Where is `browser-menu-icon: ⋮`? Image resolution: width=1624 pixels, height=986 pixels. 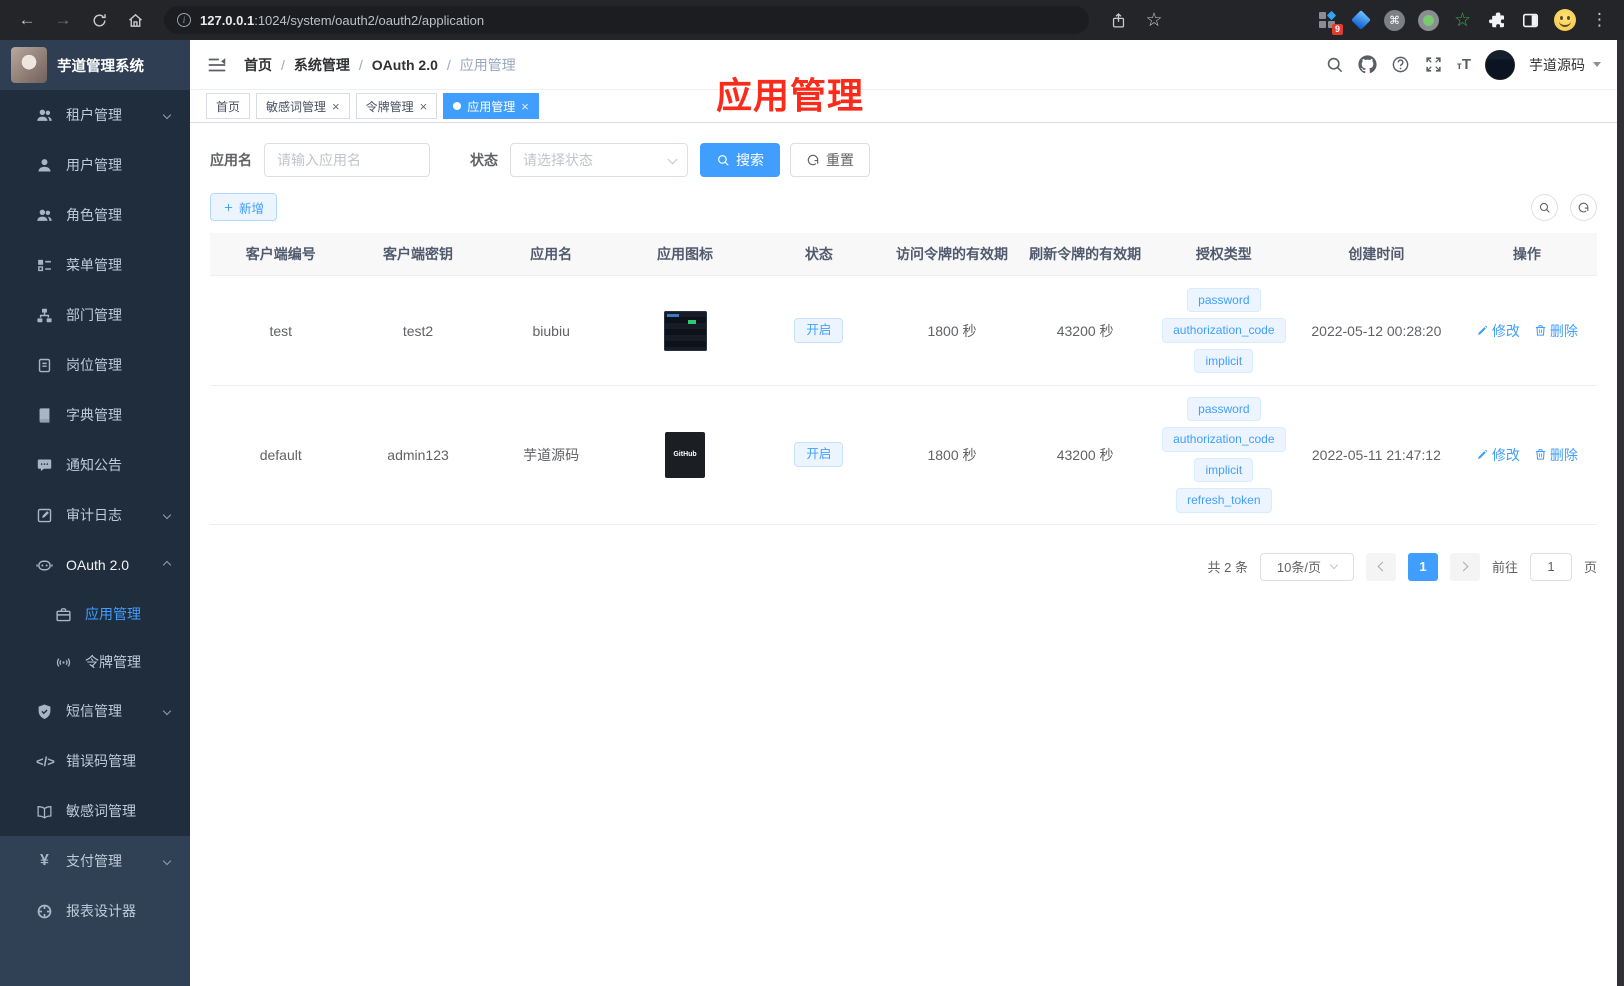
browser-menu-icon: ⋮ is located at coordinates (1599, 20).